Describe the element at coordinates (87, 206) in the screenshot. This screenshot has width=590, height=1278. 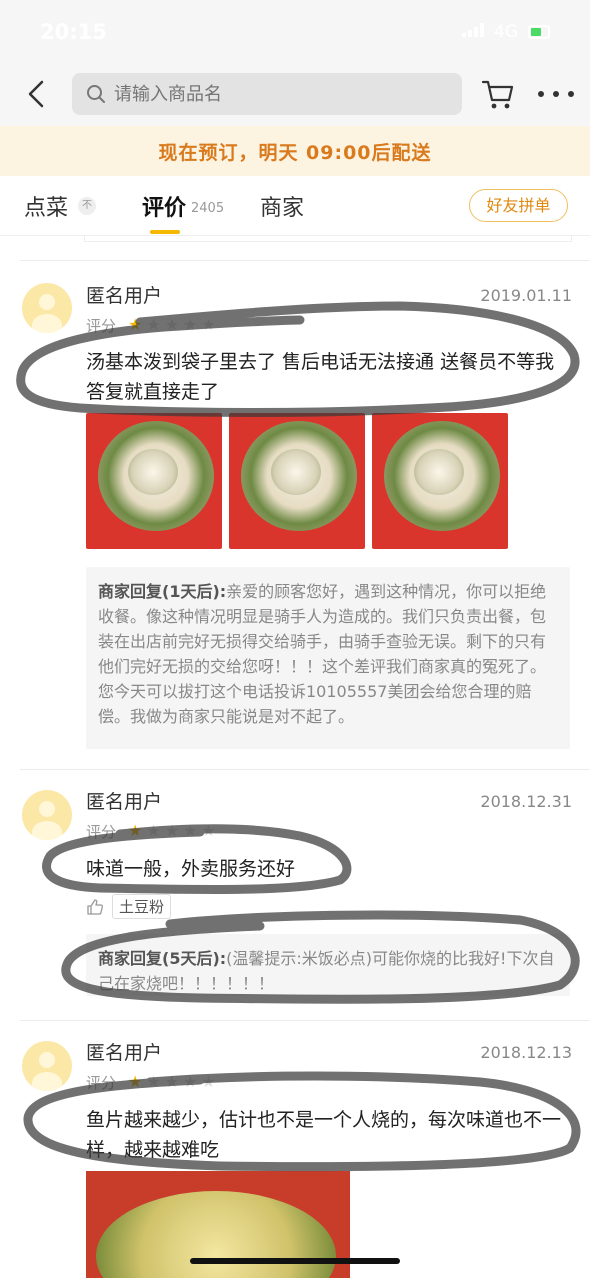
I see `tab-dish-badge: 不` at that location.